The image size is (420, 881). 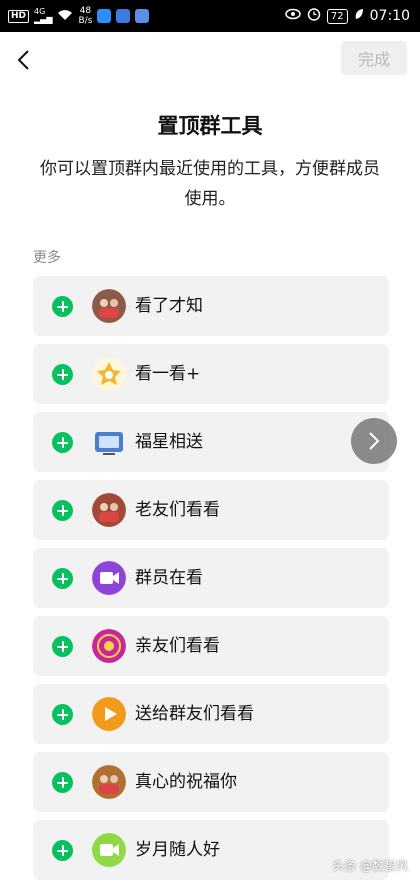 I want to click on back-button, so click(x=23, y=60).